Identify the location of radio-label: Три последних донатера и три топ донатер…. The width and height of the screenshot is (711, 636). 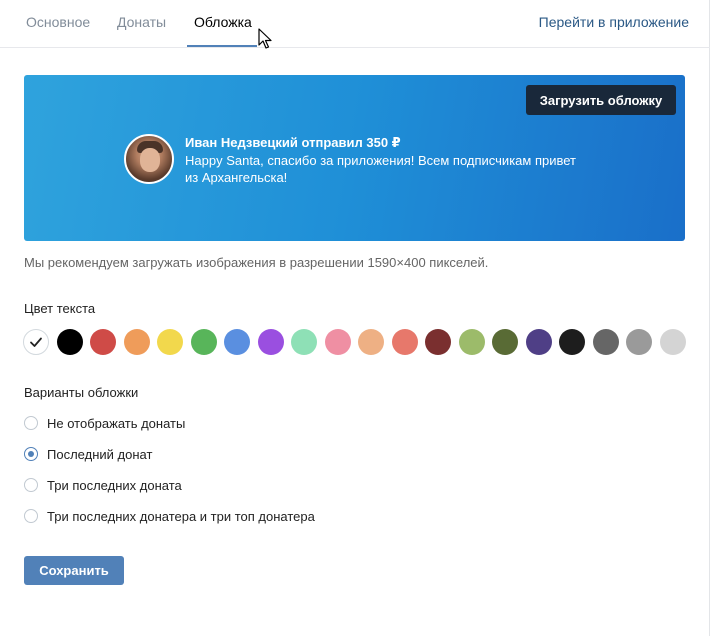
(181, 516).